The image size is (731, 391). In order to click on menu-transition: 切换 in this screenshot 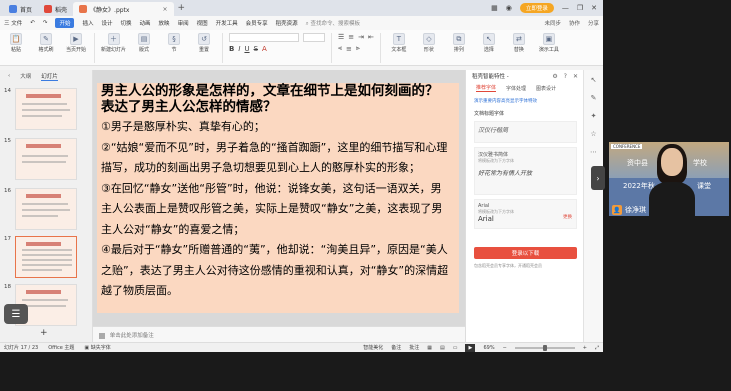, I will do `click(126, 23)`.